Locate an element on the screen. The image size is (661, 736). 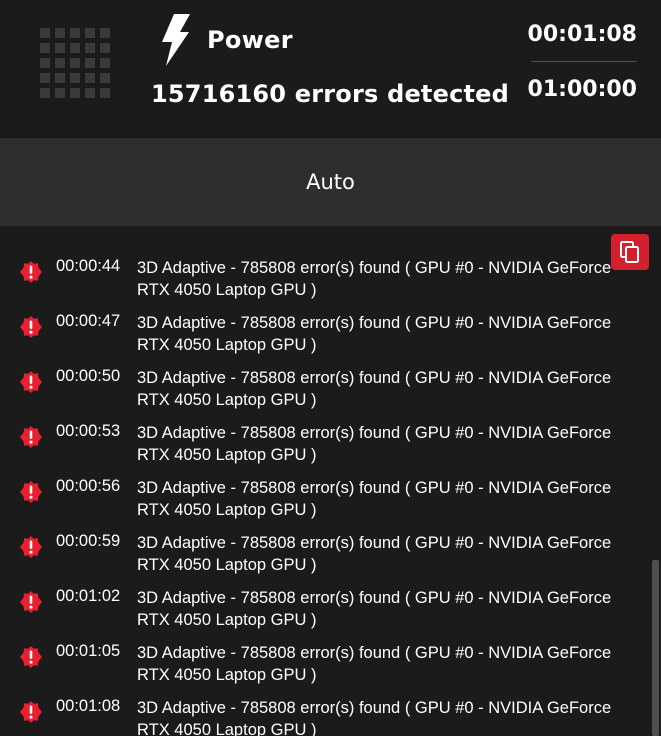
grid-icon is located at coordinates (75, 63).